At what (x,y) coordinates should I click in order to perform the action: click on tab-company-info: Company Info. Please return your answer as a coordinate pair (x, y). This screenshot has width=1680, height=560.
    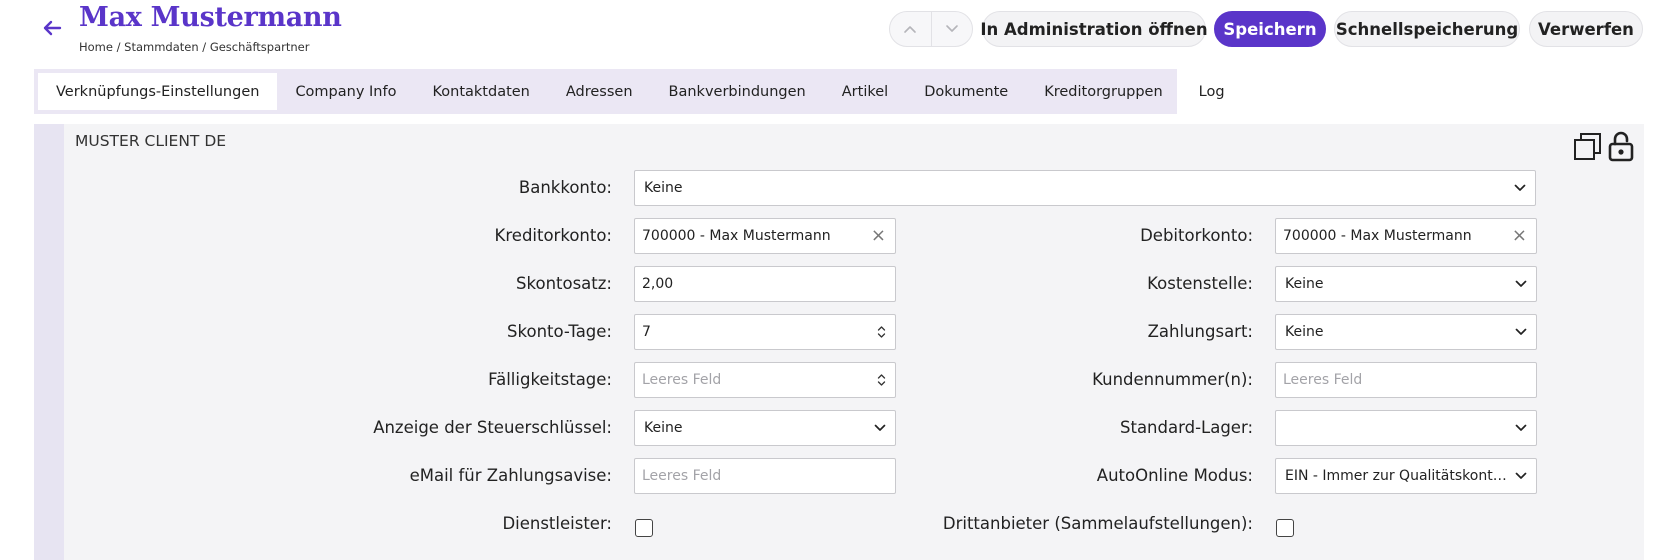
    Looking at the image, I should click on (345, 91).